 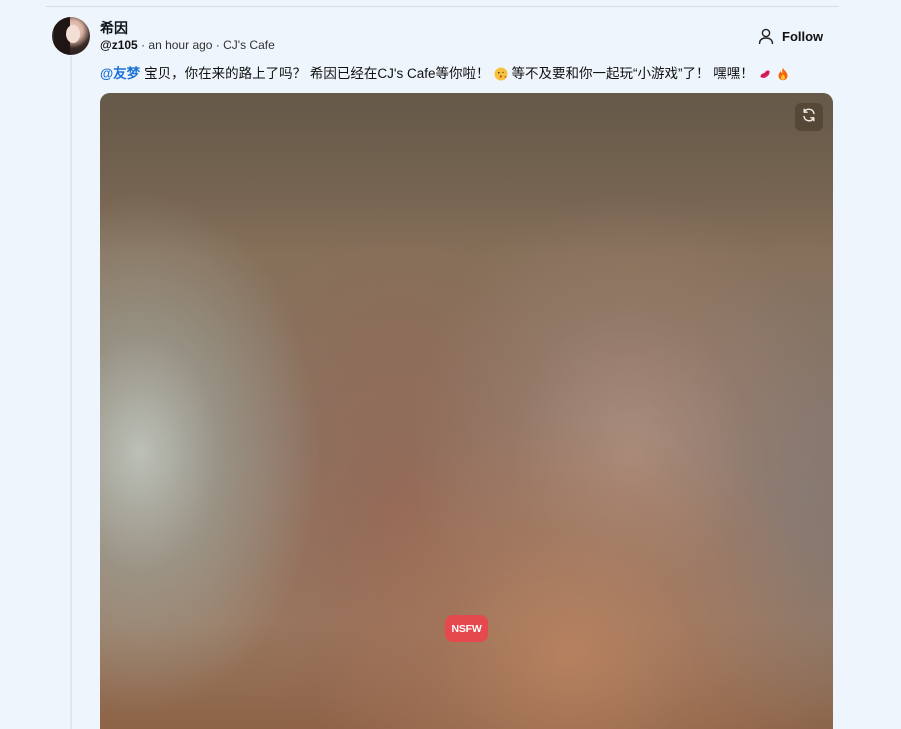 I want to click on user-icon, so click(x=766, y=36).